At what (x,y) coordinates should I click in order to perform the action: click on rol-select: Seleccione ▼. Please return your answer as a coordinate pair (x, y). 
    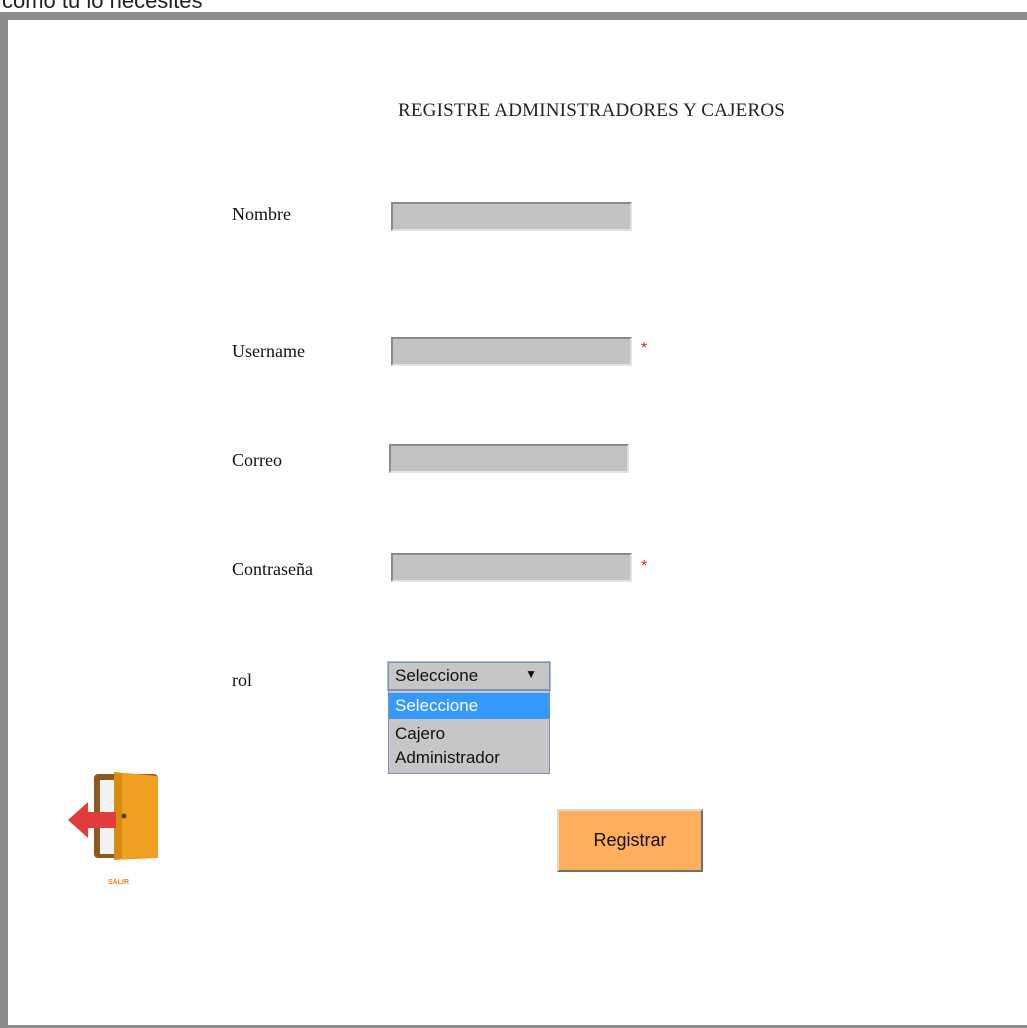
    Looking at the image, I should click on (469, 676).